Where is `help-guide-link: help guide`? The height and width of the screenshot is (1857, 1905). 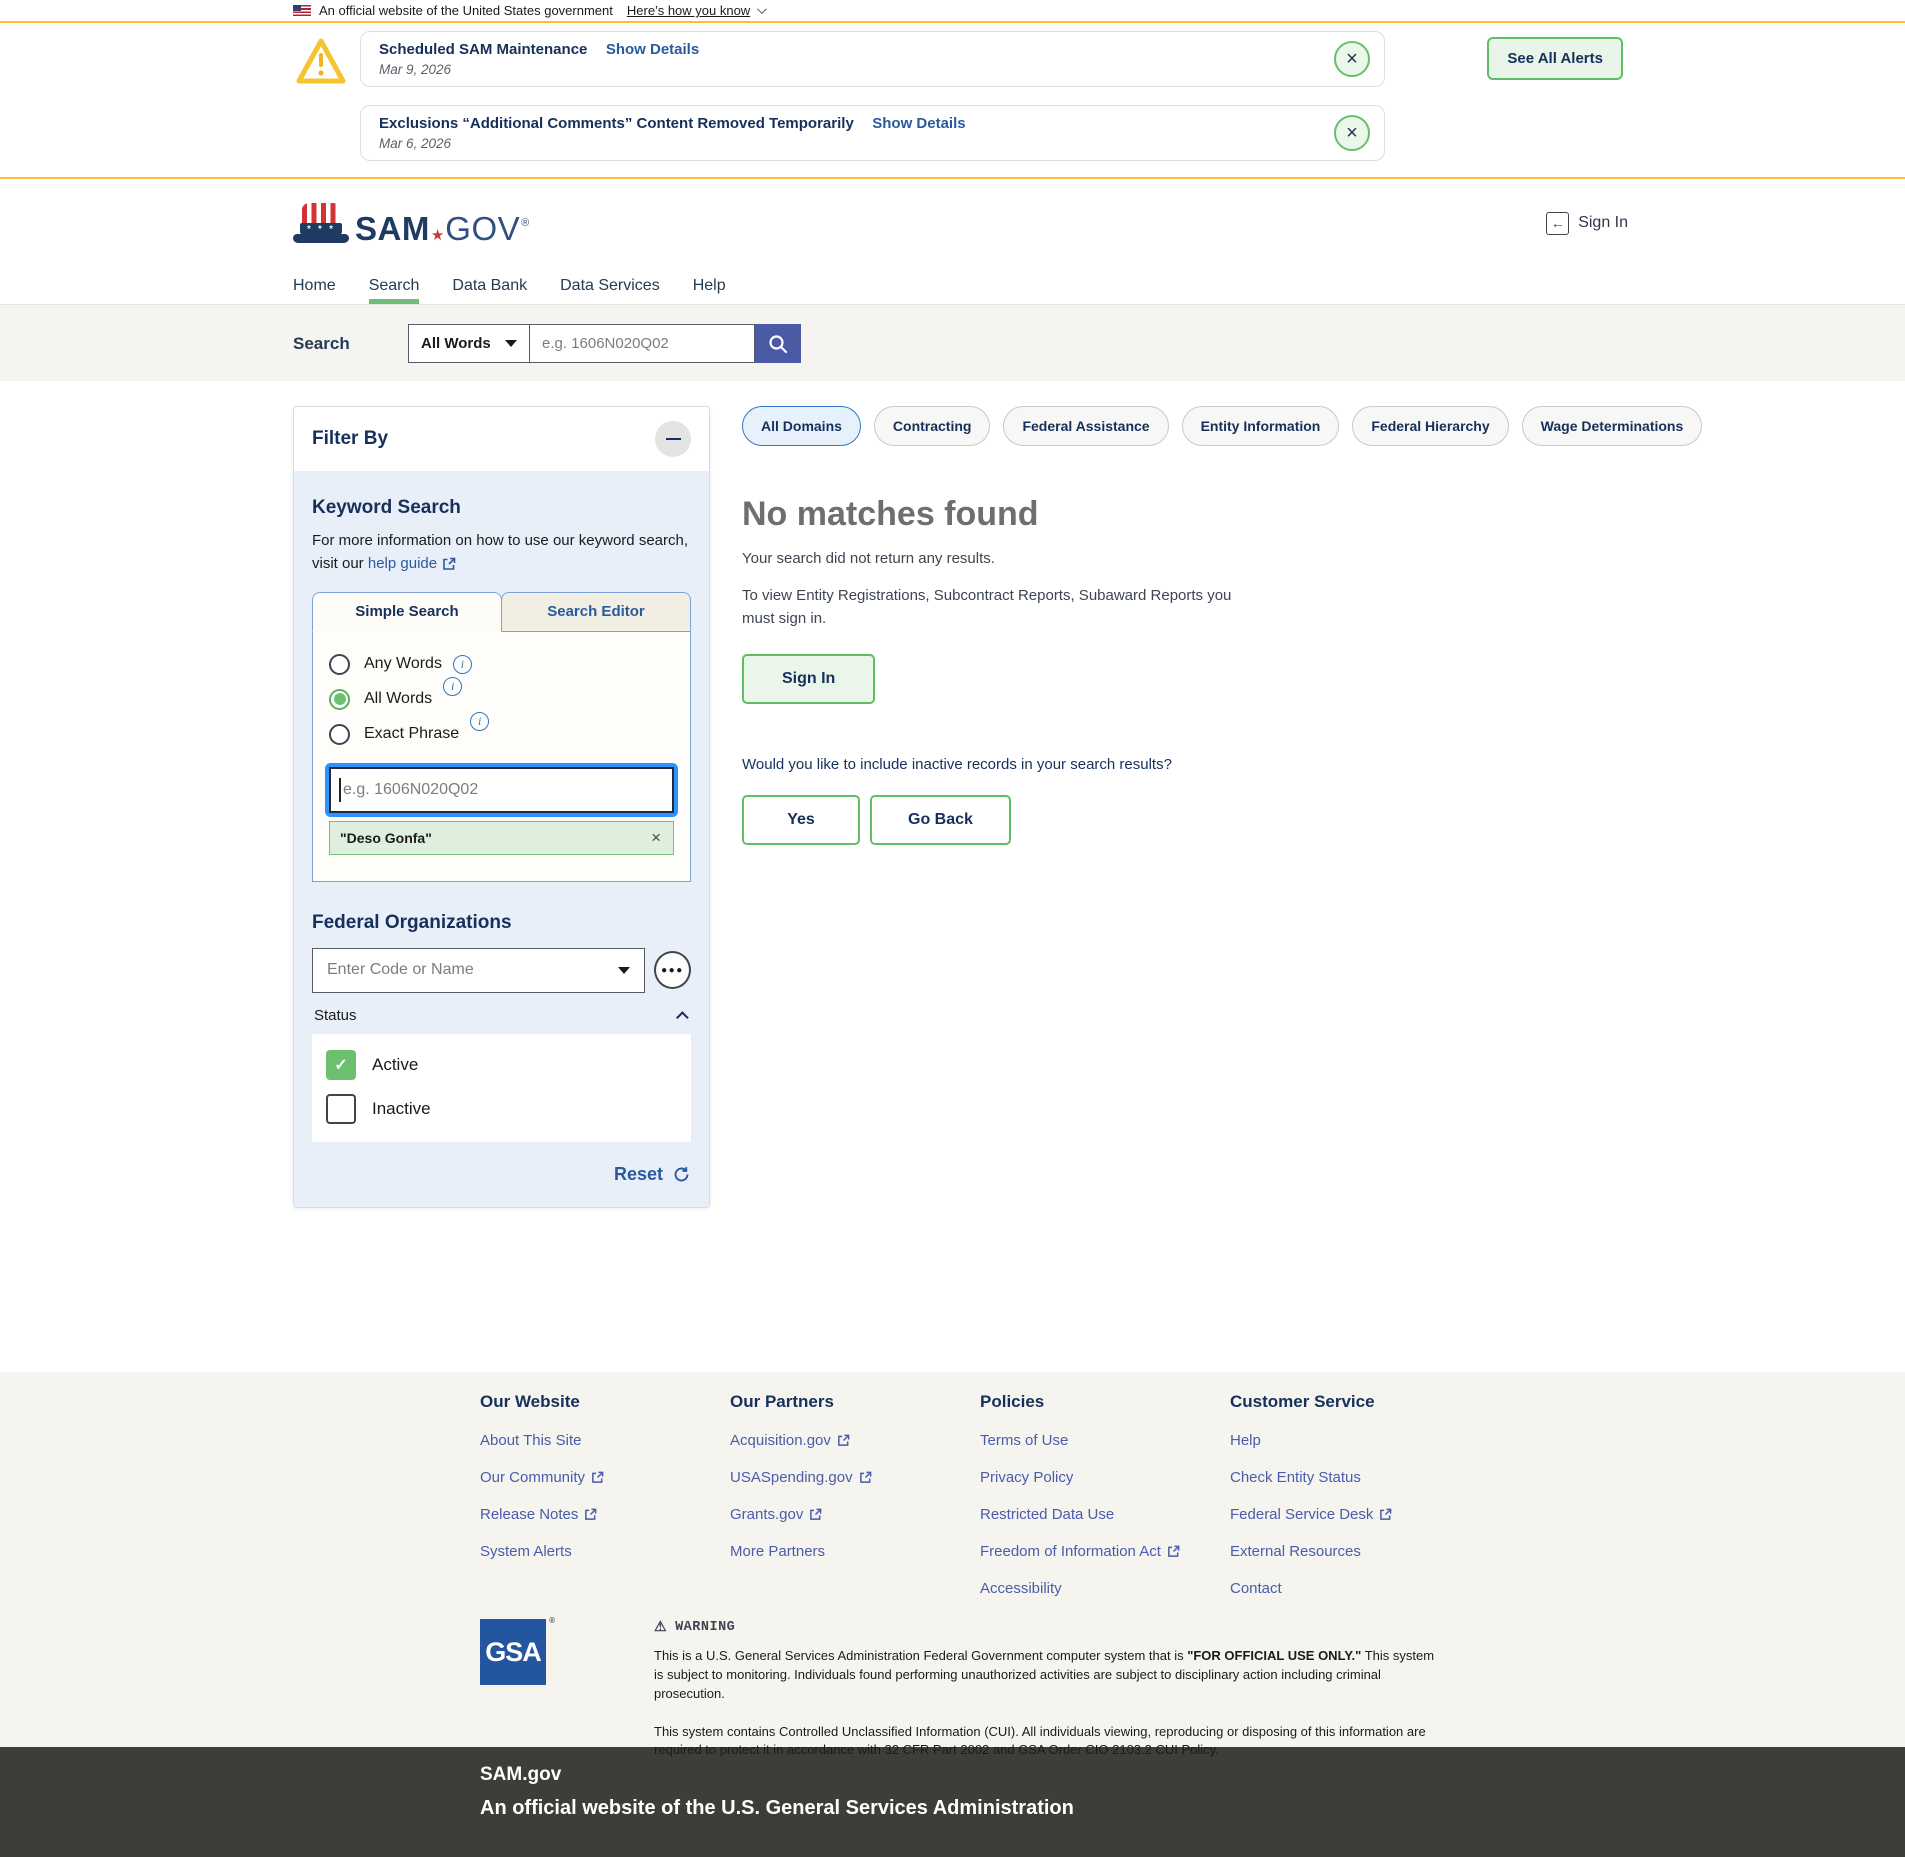 help-guide-link: help guide is located at coordinates (412, 563).